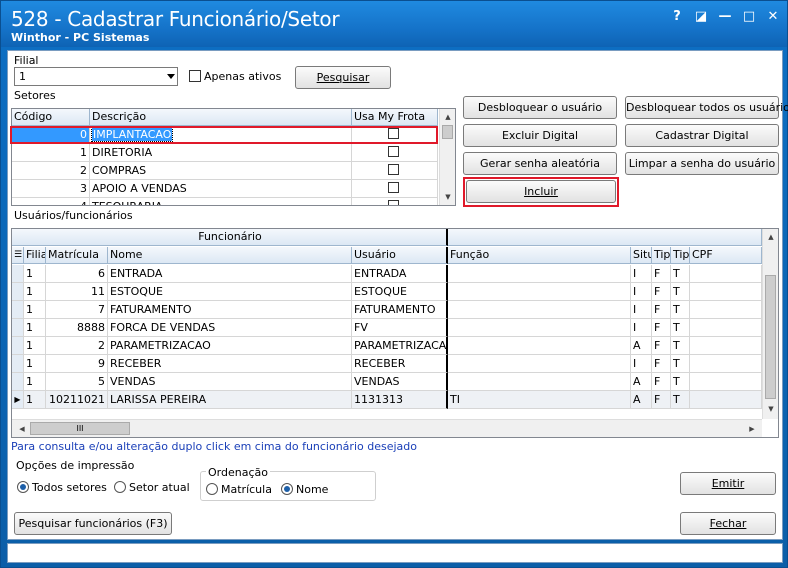  I want to click on todos-setores-radio, so click(23, 487).